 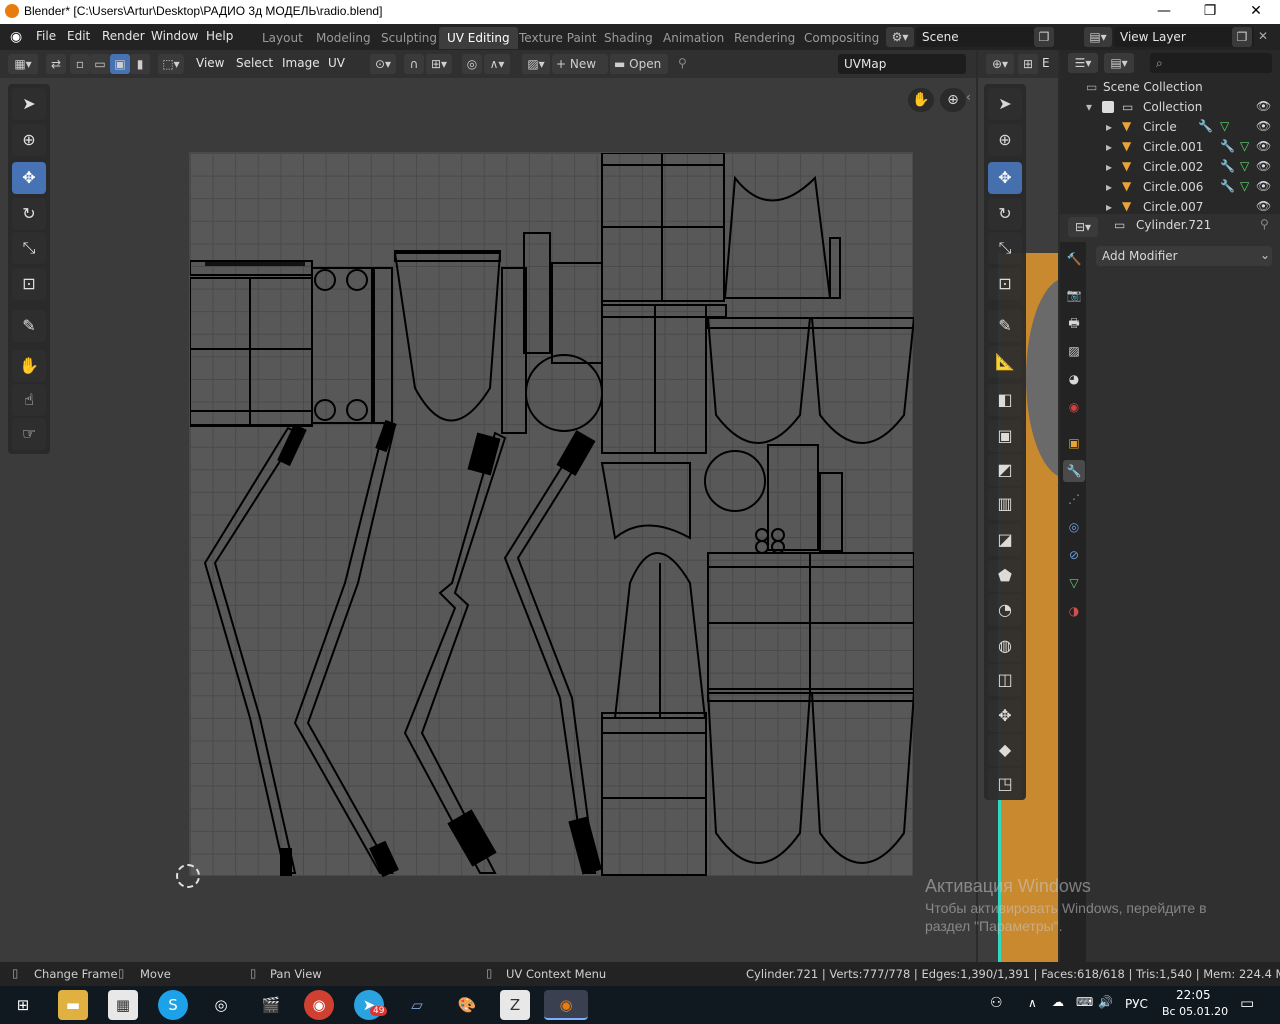 What do you see at coordinates (1074, 259) in the screenshot?
I see `tool-tab-icon: 🔨` at bounding box center [1074, 259].